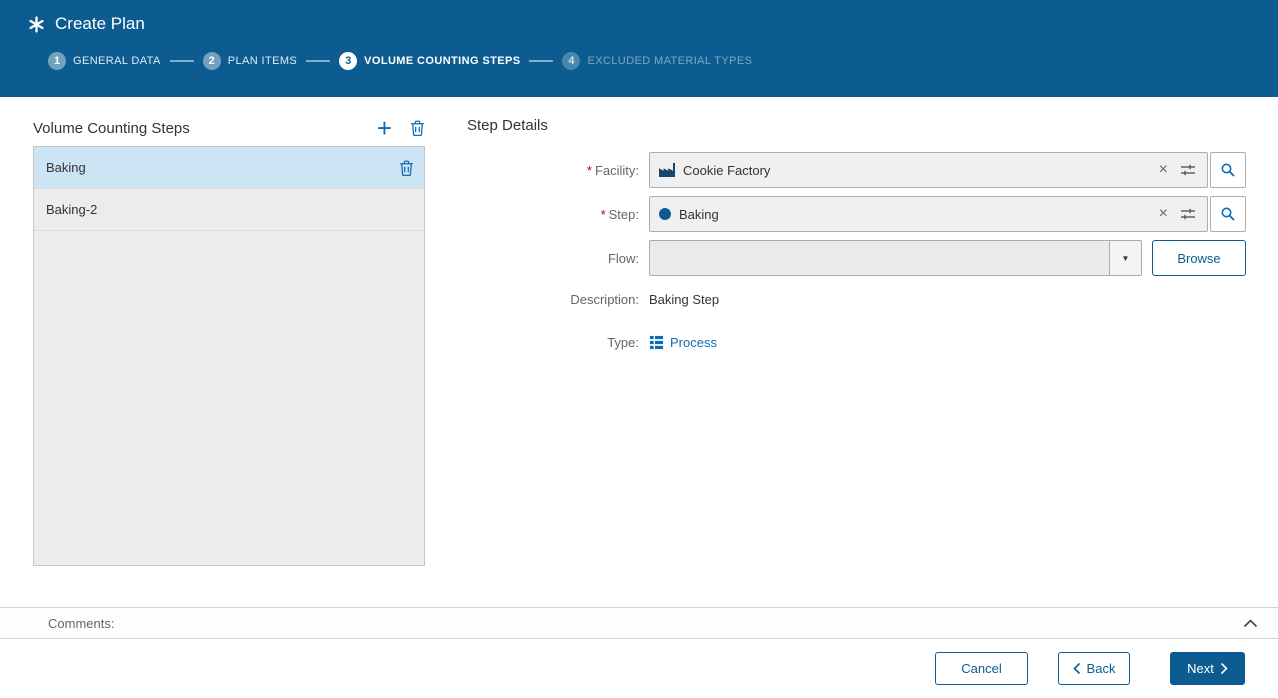  What do you see at coordinates (1125, 258) in the screenshot?
I see `dropdown-arrow-icon: ▼` at bounding box center [1125, 258].